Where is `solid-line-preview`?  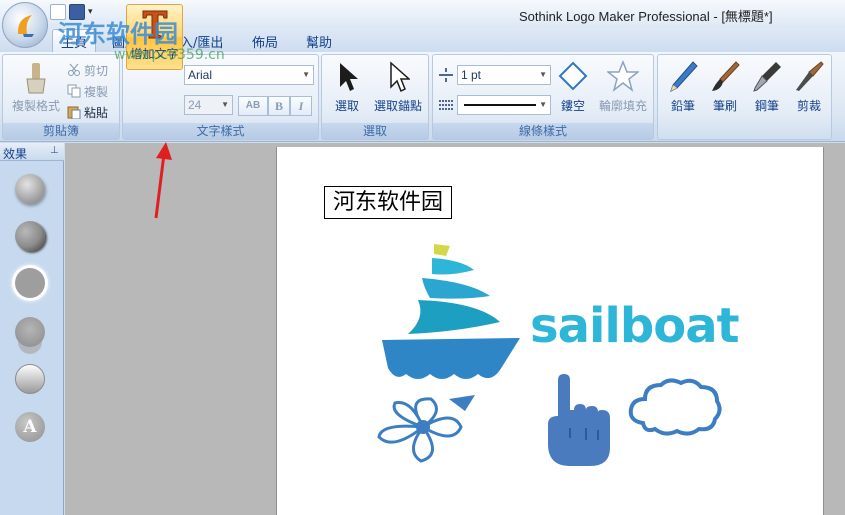
solid-line-preview is located at coordinates (500, 105).